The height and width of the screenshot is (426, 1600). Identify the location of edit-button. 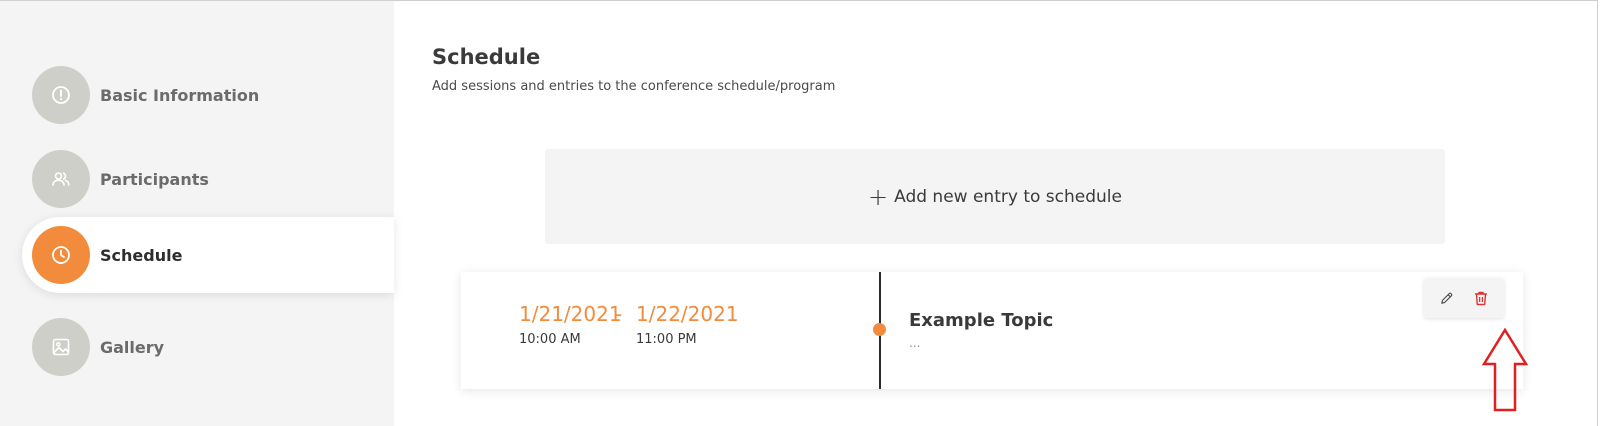
(1447, 298).